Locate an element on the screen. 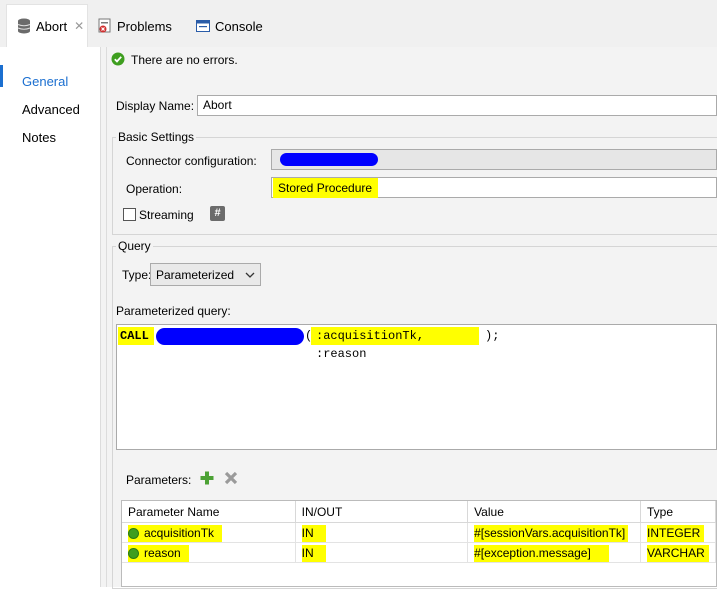 The height and width of the screenshot is (589, 717). panel-divider is located at coordinates (106, 317).